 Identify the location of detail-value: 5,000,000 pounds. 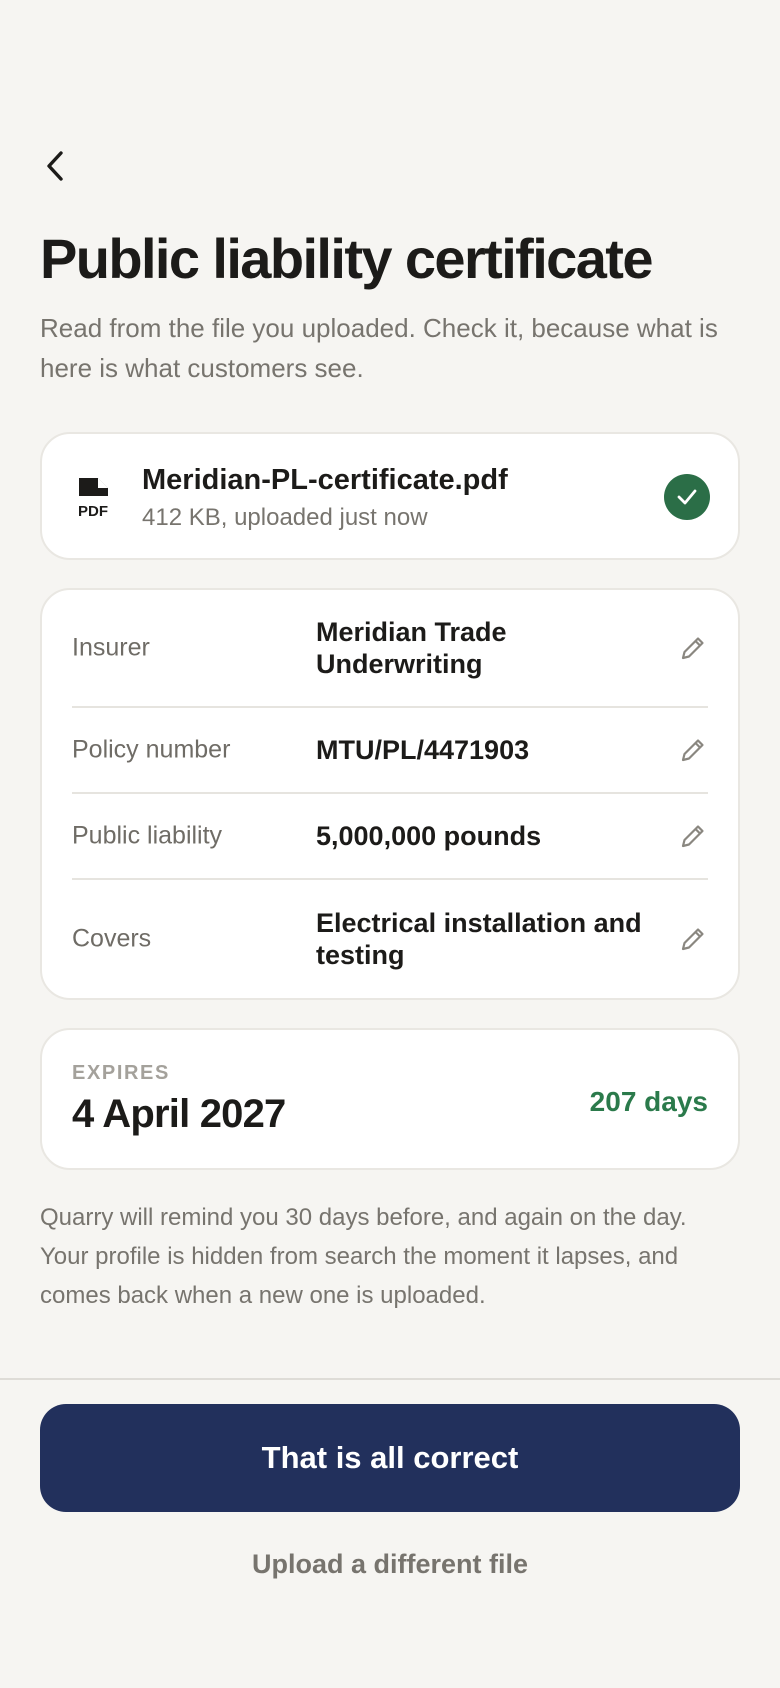
(429, 836).